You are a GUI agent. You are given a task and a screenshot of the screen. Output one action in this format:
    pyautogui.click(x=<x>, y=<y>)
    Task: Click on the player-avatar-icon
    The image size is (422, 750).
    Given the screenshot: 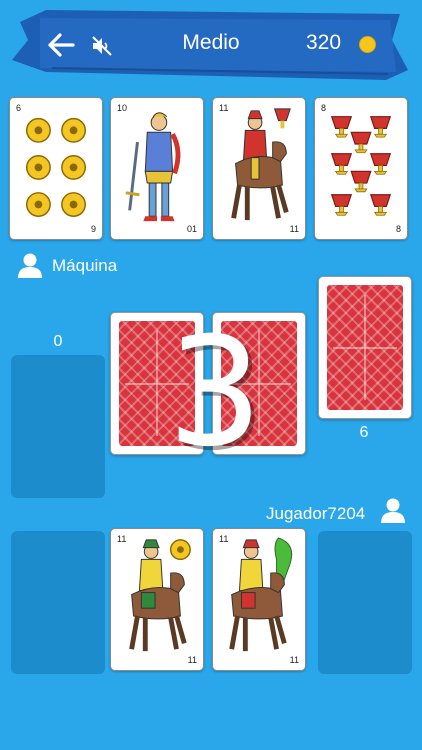 What is the action you would take?
    pyautogui.click(x=393, y=510)
    